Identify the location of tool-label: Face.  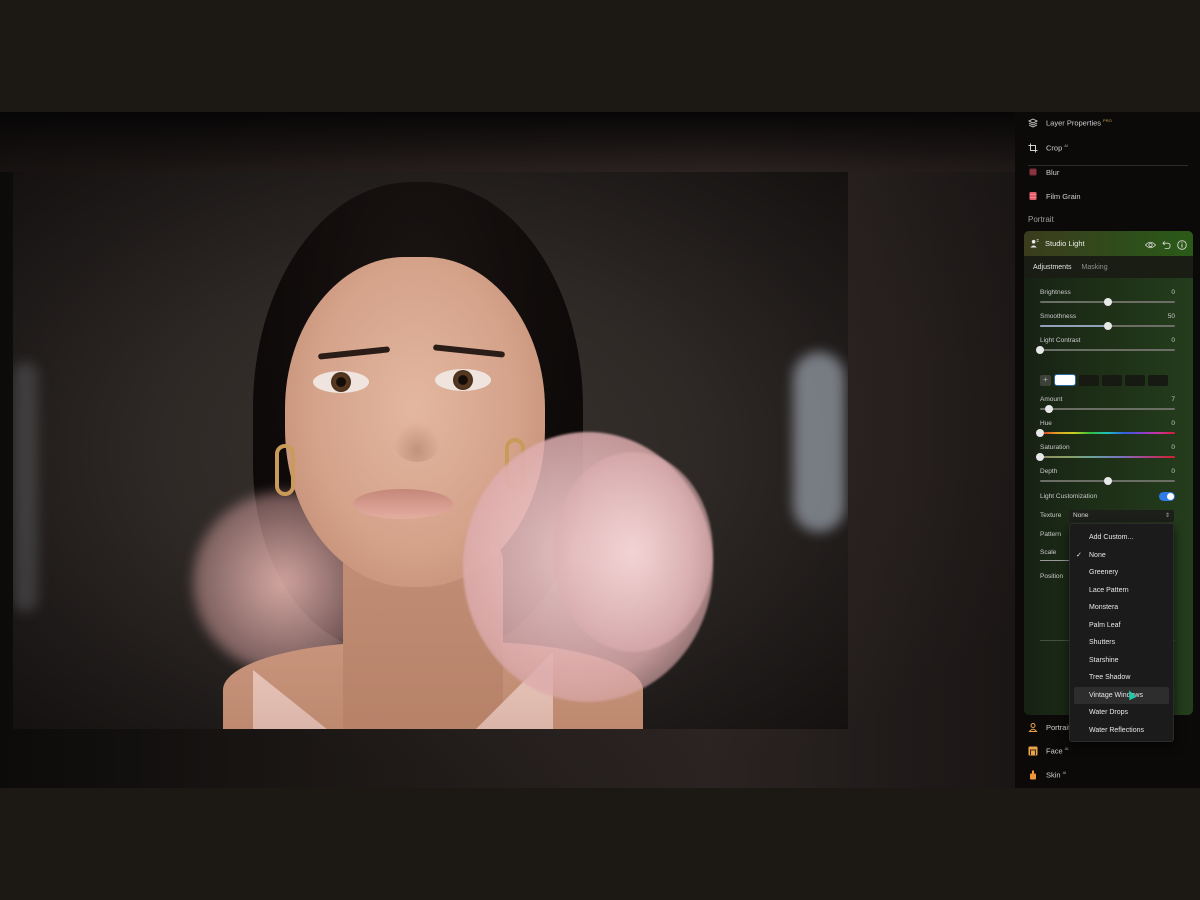
(1054, 751).